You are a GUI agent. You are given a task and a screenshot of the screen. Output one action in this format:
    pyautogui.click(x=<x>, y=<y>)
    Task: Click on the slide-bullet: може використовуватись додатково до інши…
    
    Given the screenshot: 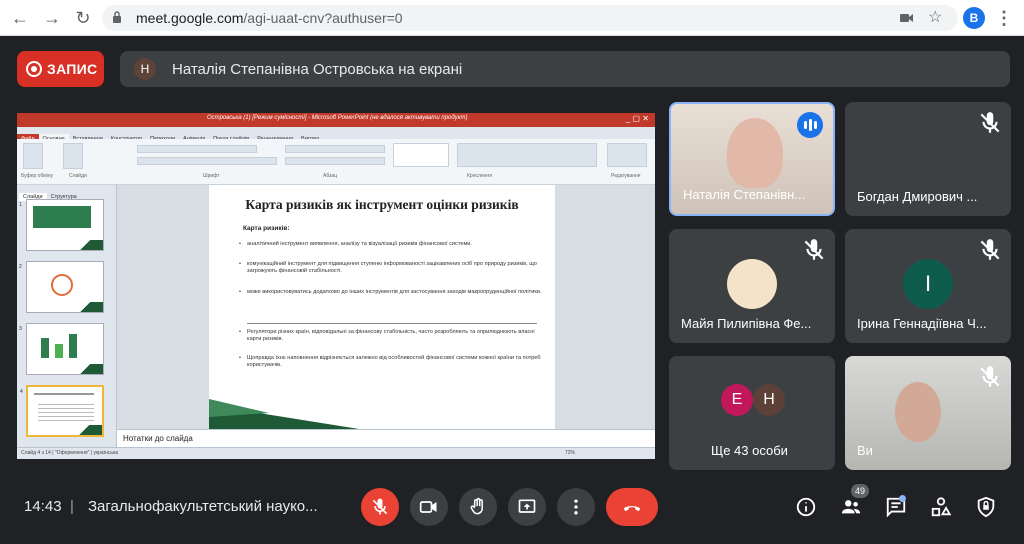 What is the action you would take?
    pyautogui.click(x=391, y=292)
    